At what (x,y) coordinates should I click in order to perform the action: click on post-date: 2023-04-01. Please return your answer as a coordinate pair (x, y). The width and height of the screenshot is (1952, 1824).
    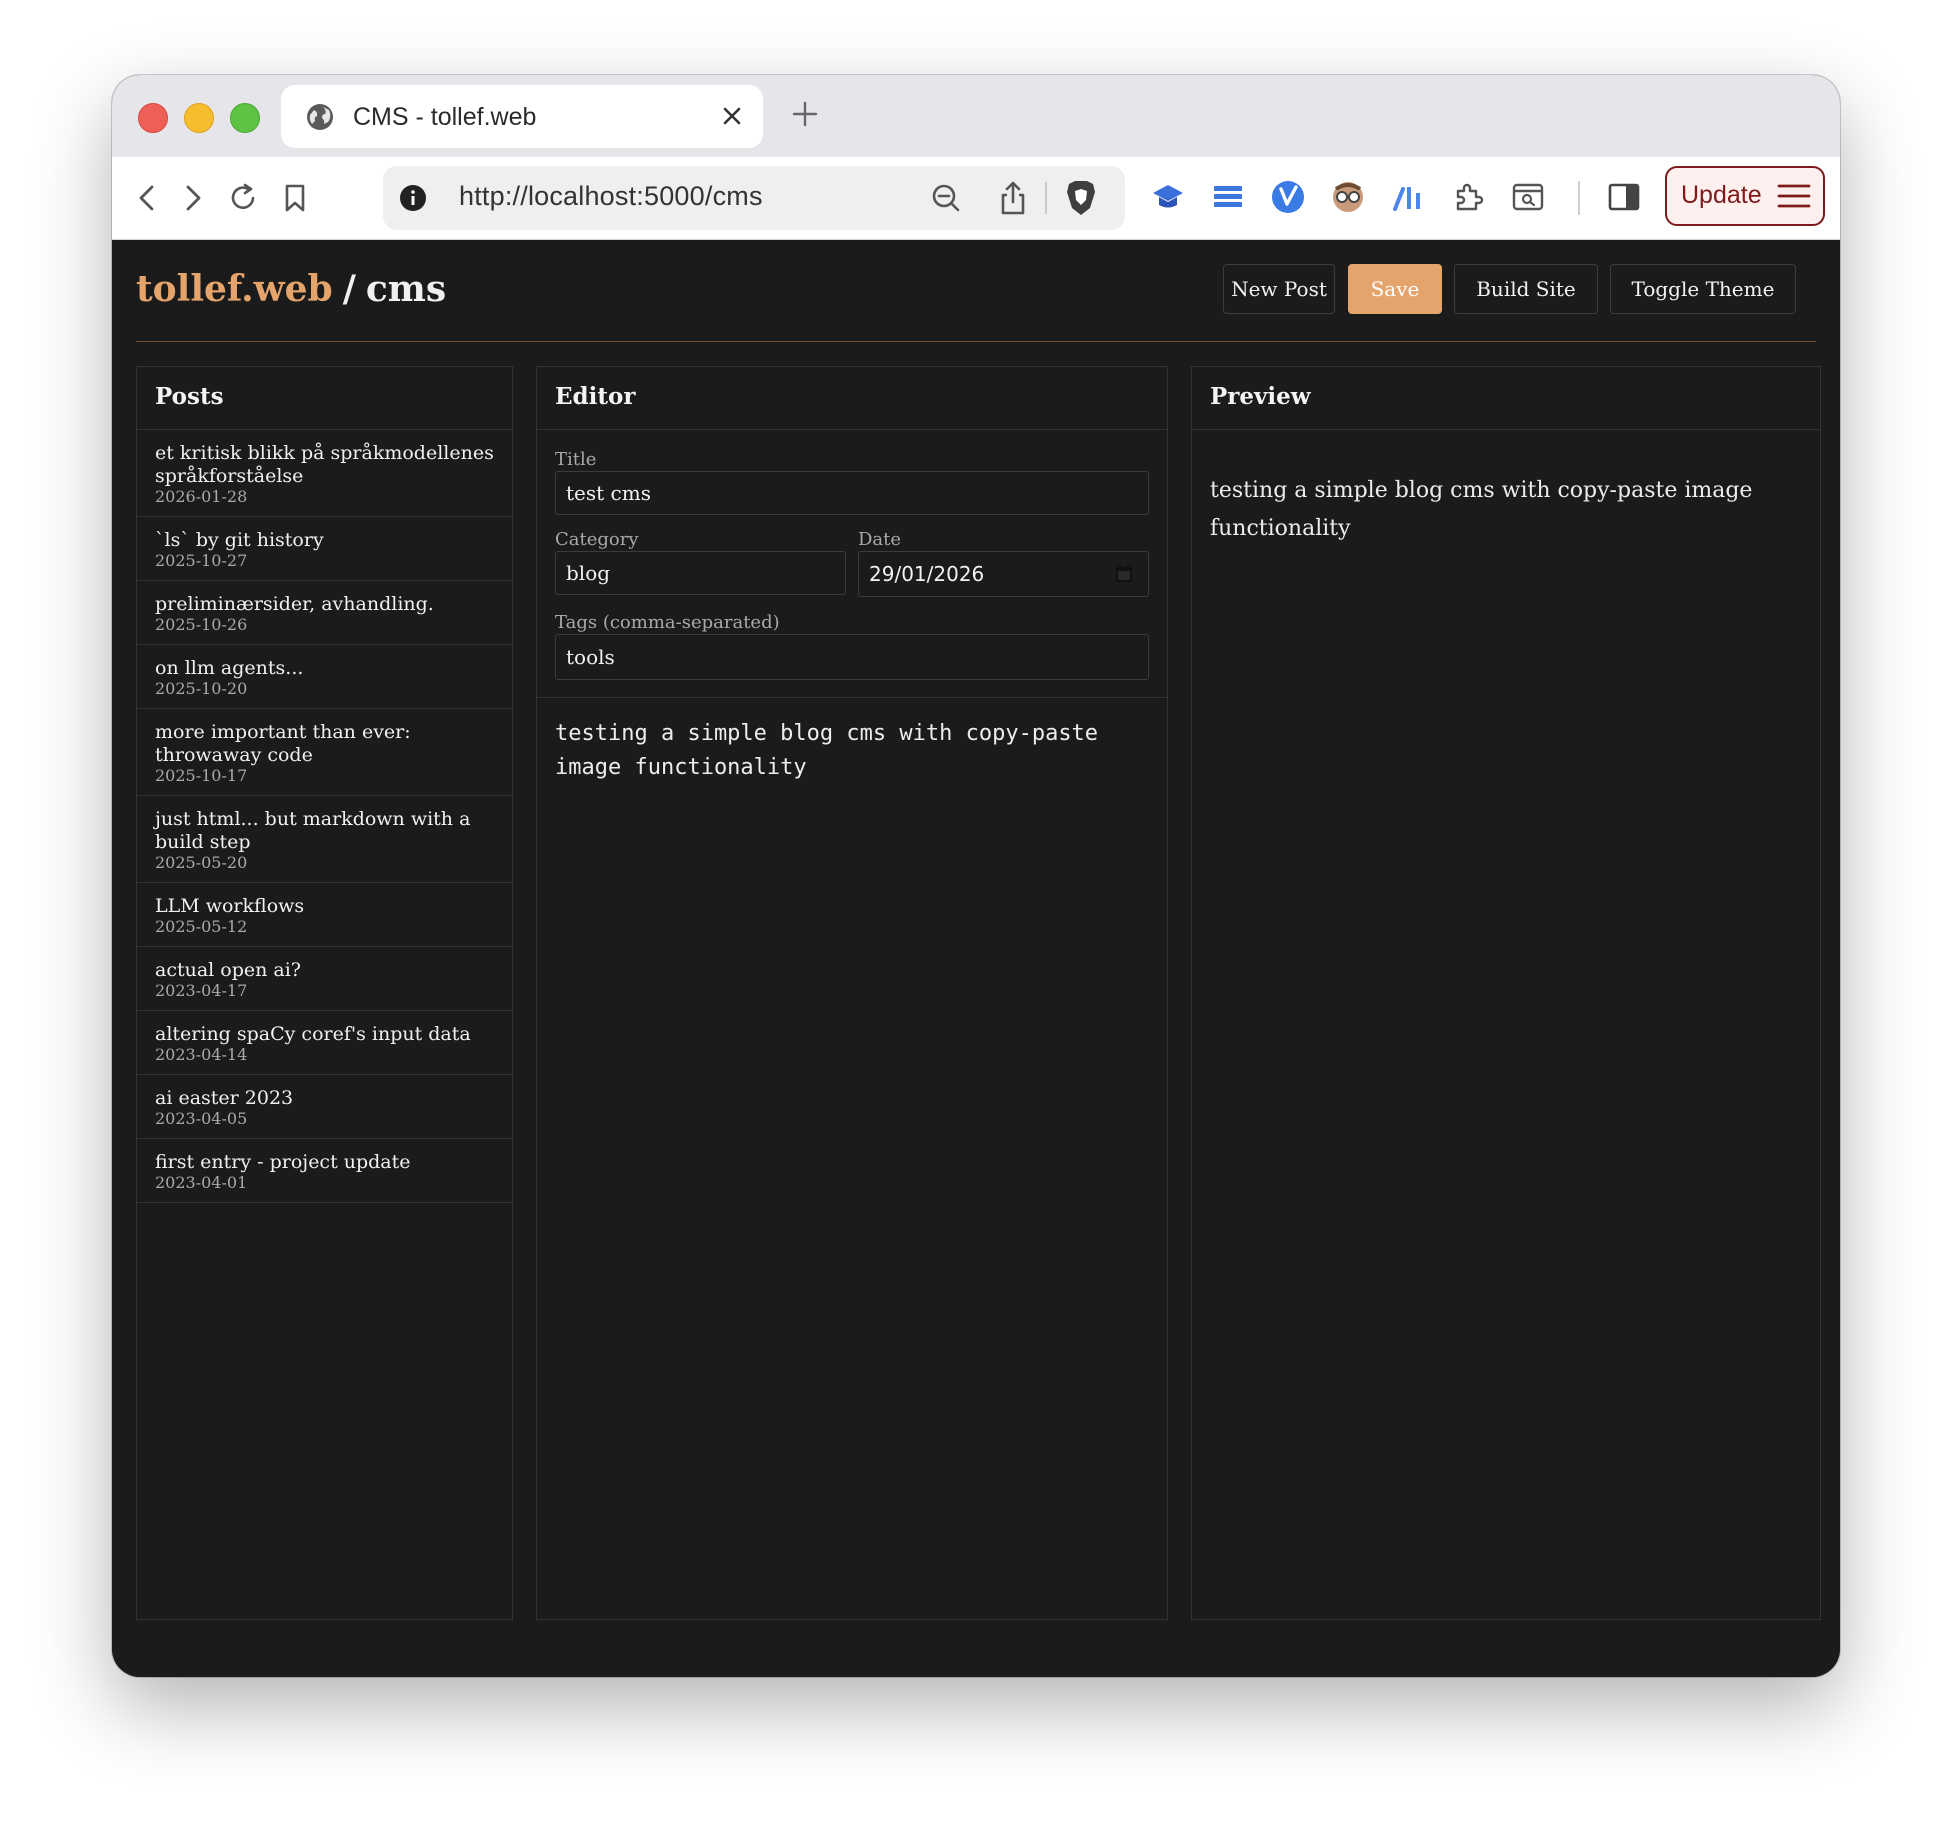
    Looking at the image, I should click on (201, 1182).